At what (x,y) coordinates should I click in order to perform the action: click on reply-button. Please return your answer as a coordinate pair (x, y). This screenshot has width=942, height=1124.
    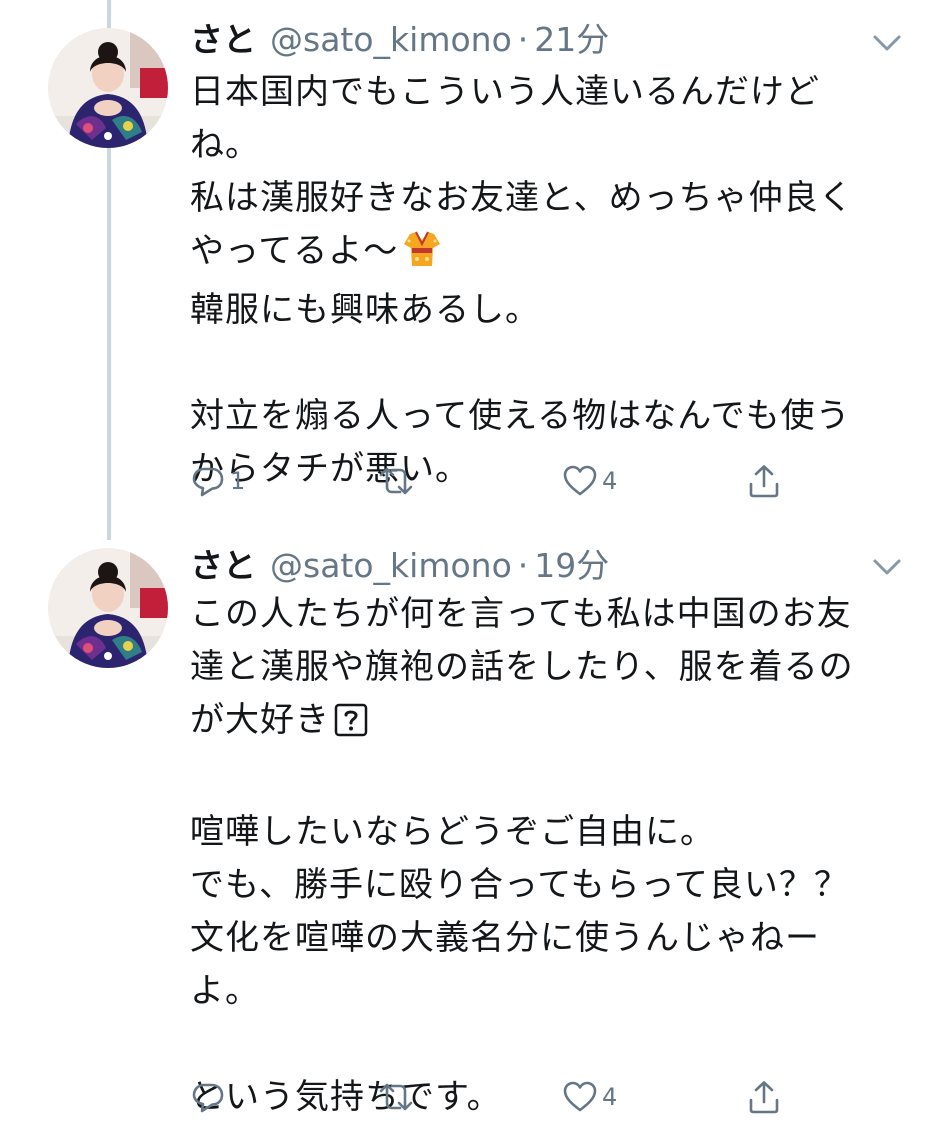
    Looking at the image, I should click on (210, 1097).